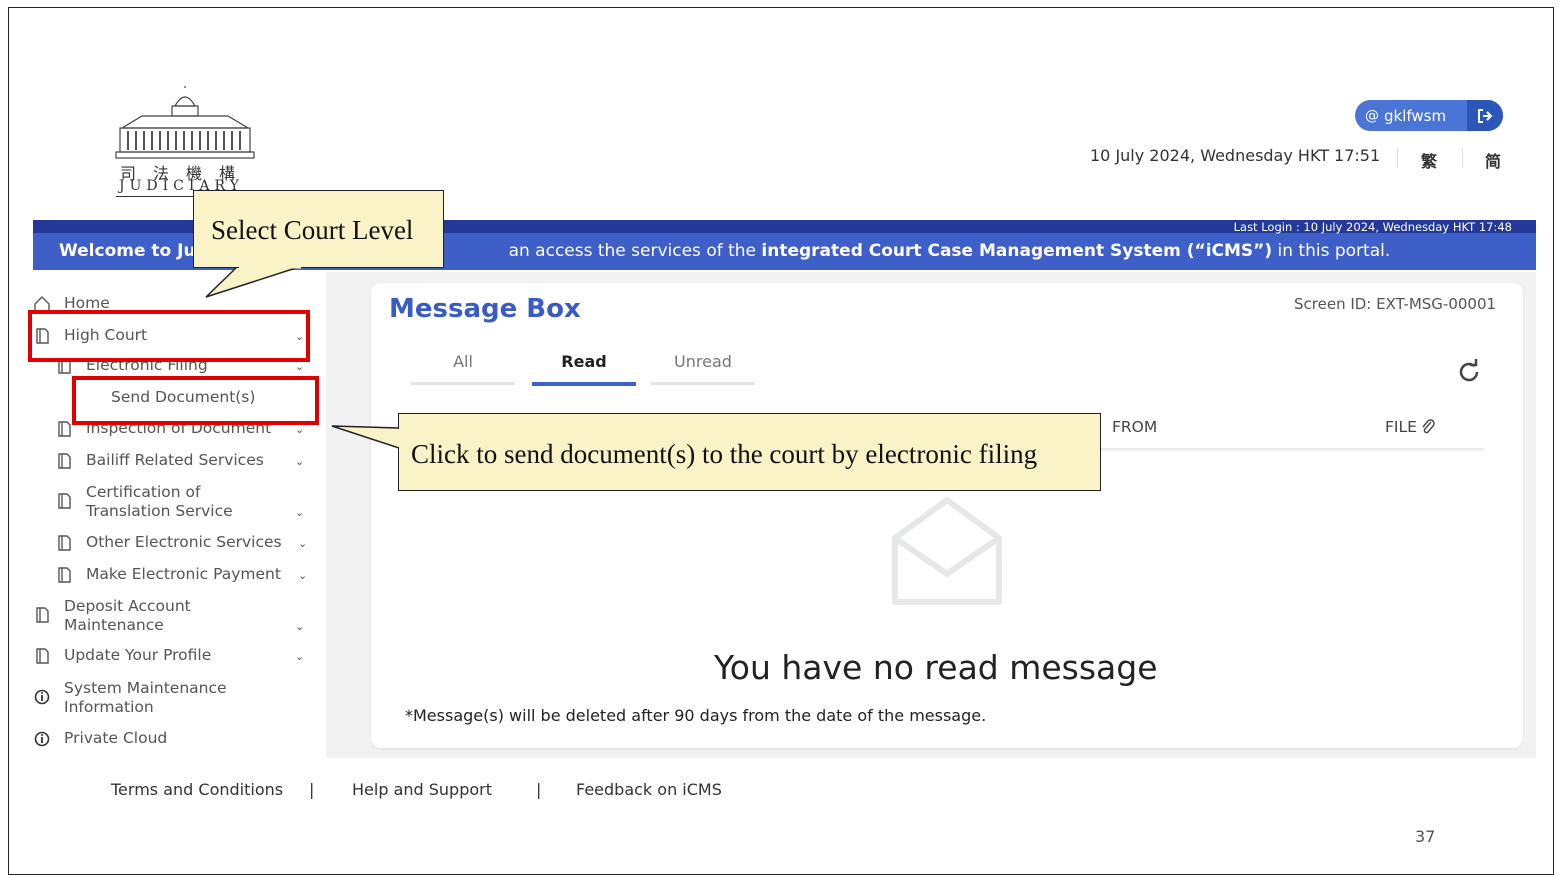 The height and width of the screenshot is (875, 1559). I want to click on callout-pointer-joins, so click(320, 356).